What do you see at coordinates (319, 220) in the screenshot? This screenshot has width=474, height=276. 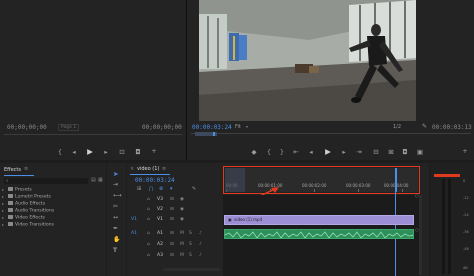 I see `video-clip: ▣ video (1).mp4` at bounding box center [319, 220].